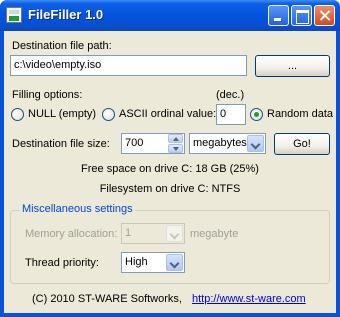 The width and height of the screenshot is (340, 317). I want to click on spin-down-icon, so click(175, 148).